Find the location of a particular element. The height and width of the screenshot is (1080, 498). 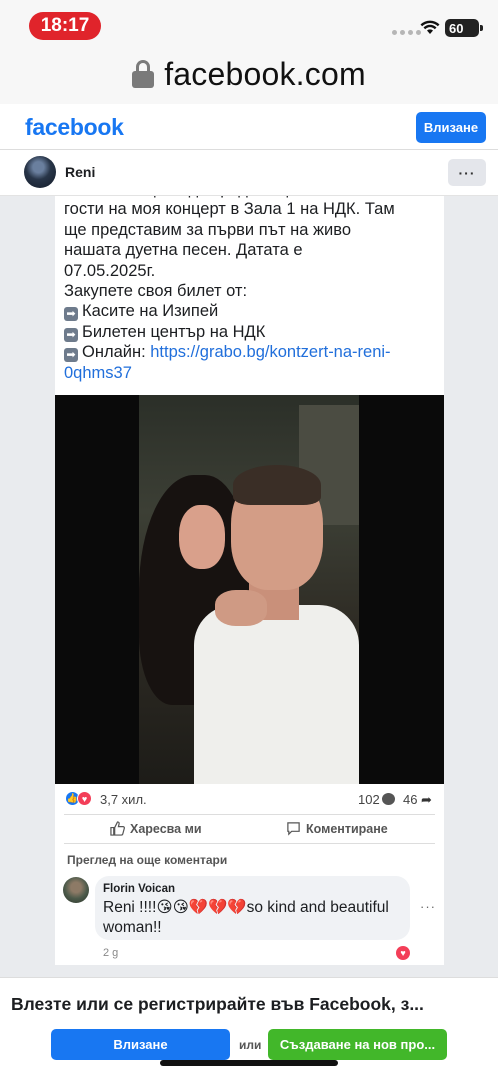

share-count: 46 is located at coordinates (410, 799).